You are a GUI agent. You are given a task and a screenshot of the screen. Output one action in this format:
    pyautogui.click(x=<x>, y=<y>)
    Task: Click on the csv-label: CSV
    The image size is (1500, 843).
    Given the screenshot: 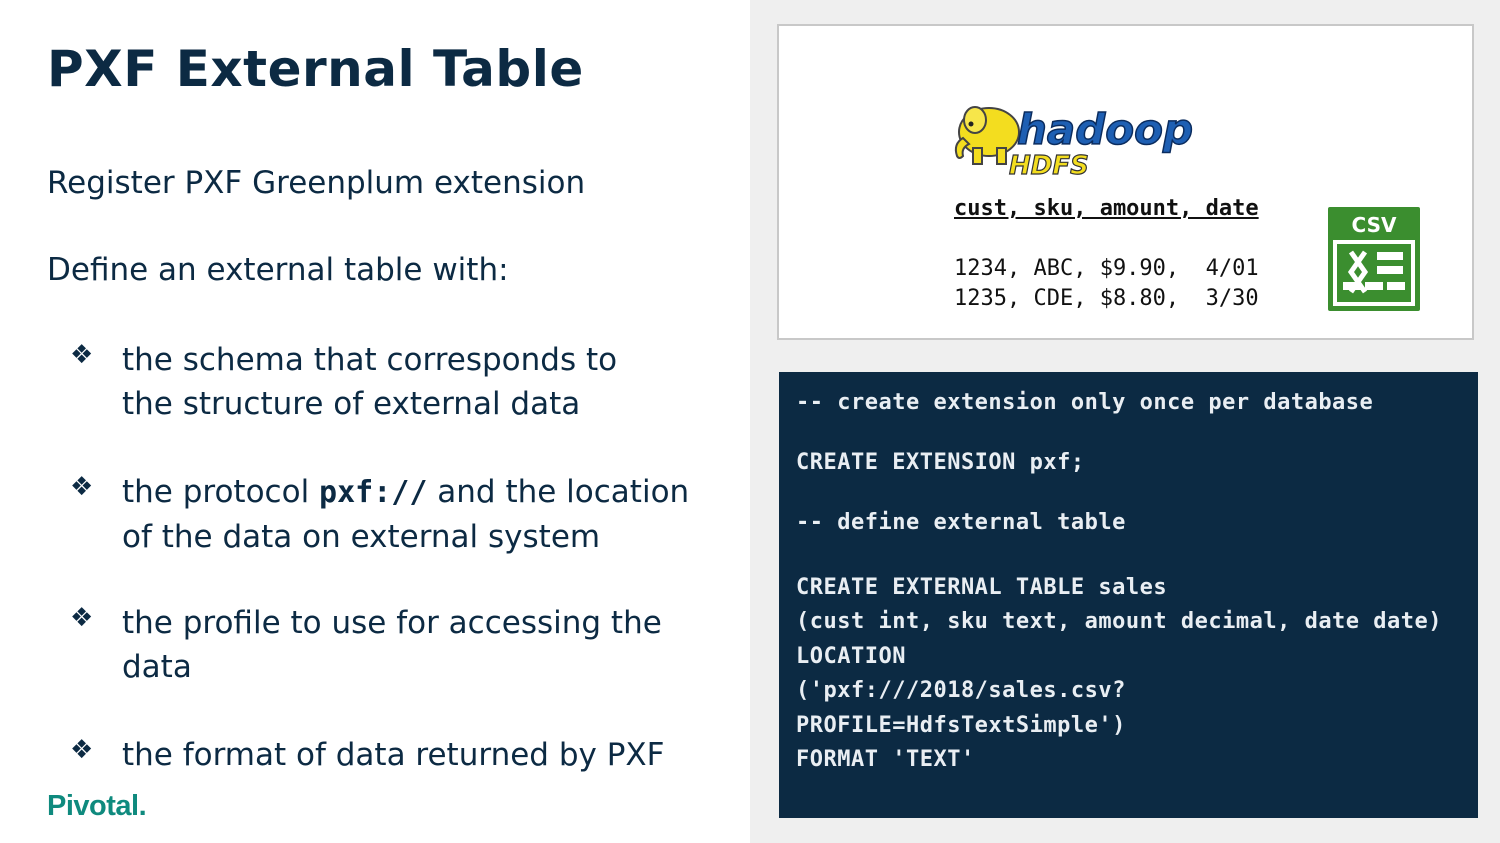 What is the action you would take?
    pyautogui.click(x=1374, y=225)
    